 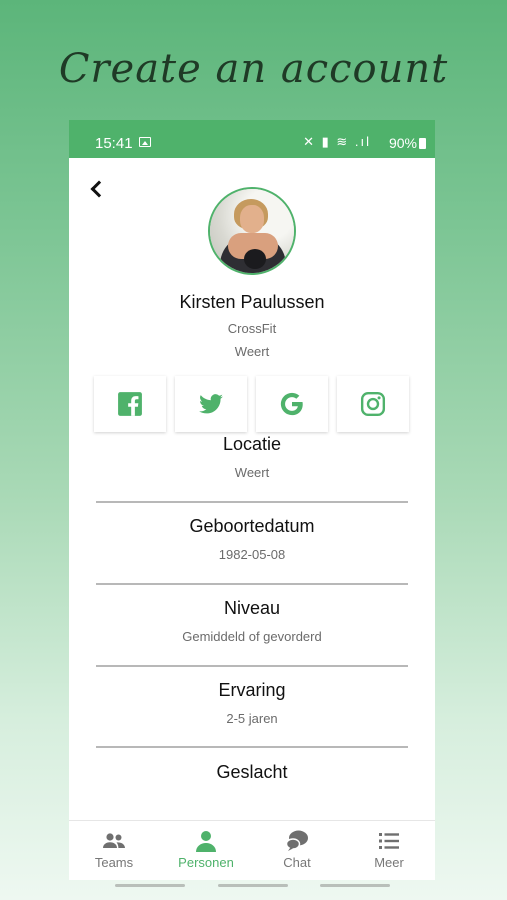 What do you see at coordinates (252, 328) in the screenshot?
I see `profile-sport: CrossFit` at bounding box center [252, 328].